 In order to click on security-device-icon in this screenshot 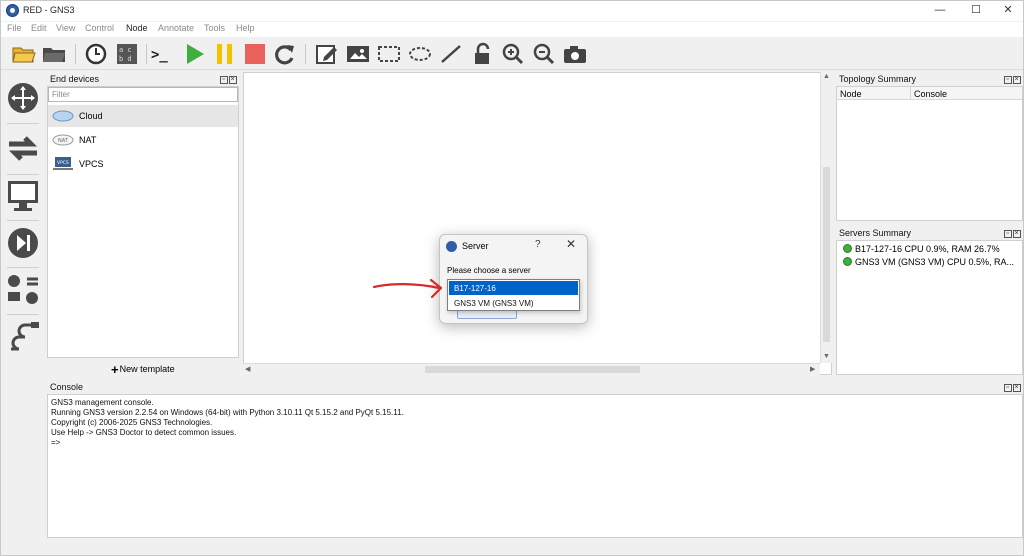, I will do `click(23, 243)`.